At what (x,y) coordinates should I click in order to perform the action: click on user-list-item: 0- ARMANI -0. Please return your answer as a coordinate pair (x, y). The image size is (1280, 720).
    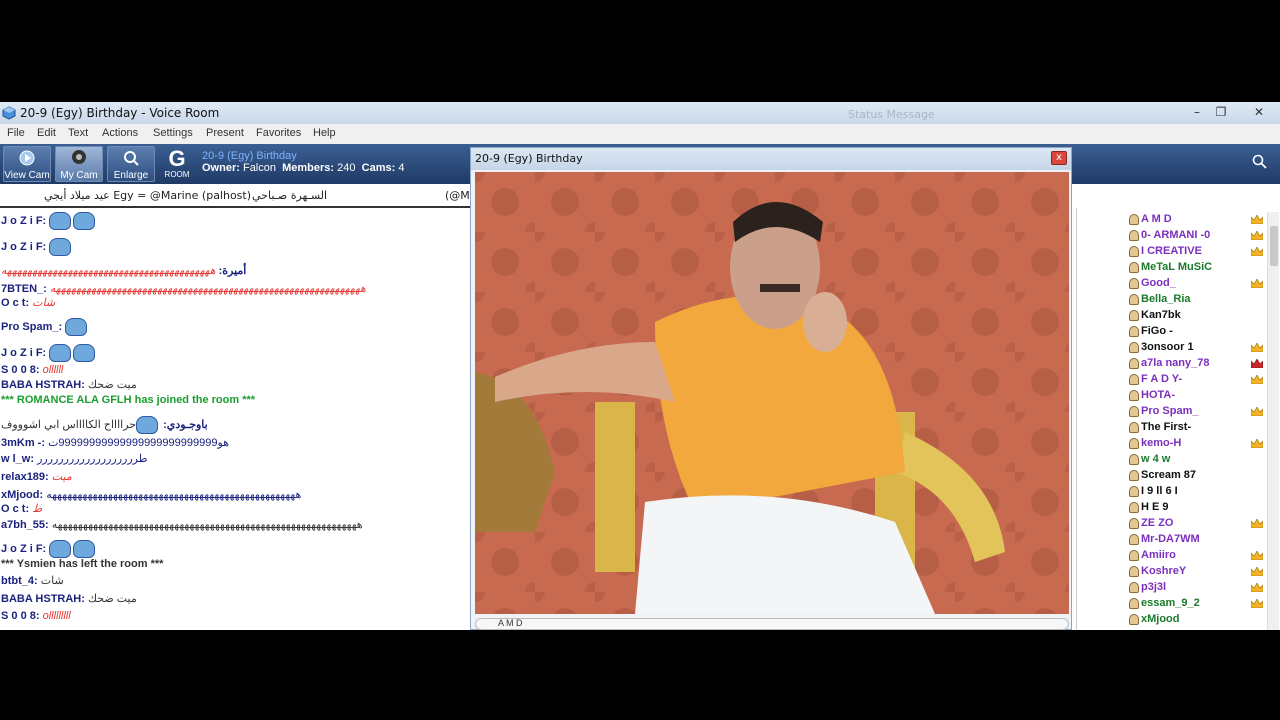
    Looking at the image, I should click on (1178, 236).